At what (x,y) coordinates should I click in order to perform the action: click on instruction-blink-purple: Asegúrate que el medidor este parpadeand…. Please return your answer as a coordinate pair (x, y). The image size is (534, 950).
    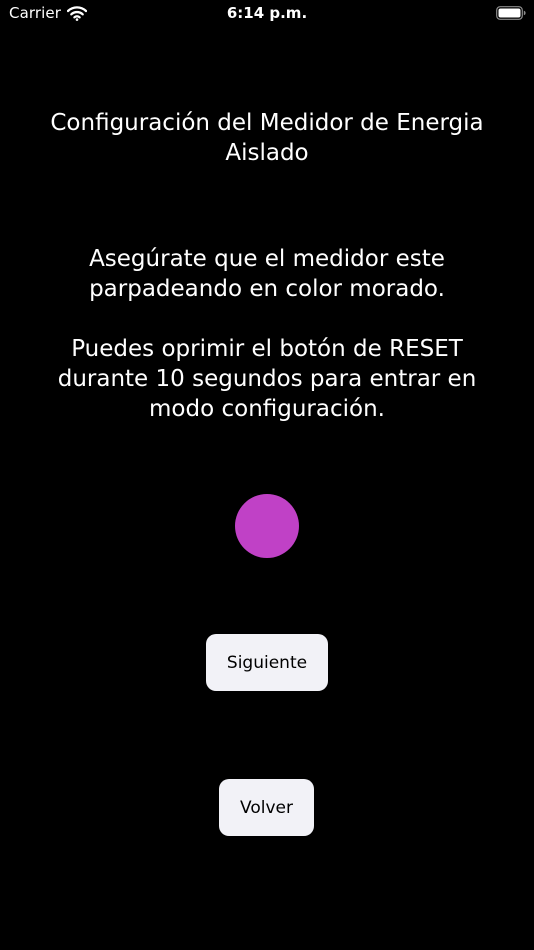
    Looking at the image, I should click on (267, 274).